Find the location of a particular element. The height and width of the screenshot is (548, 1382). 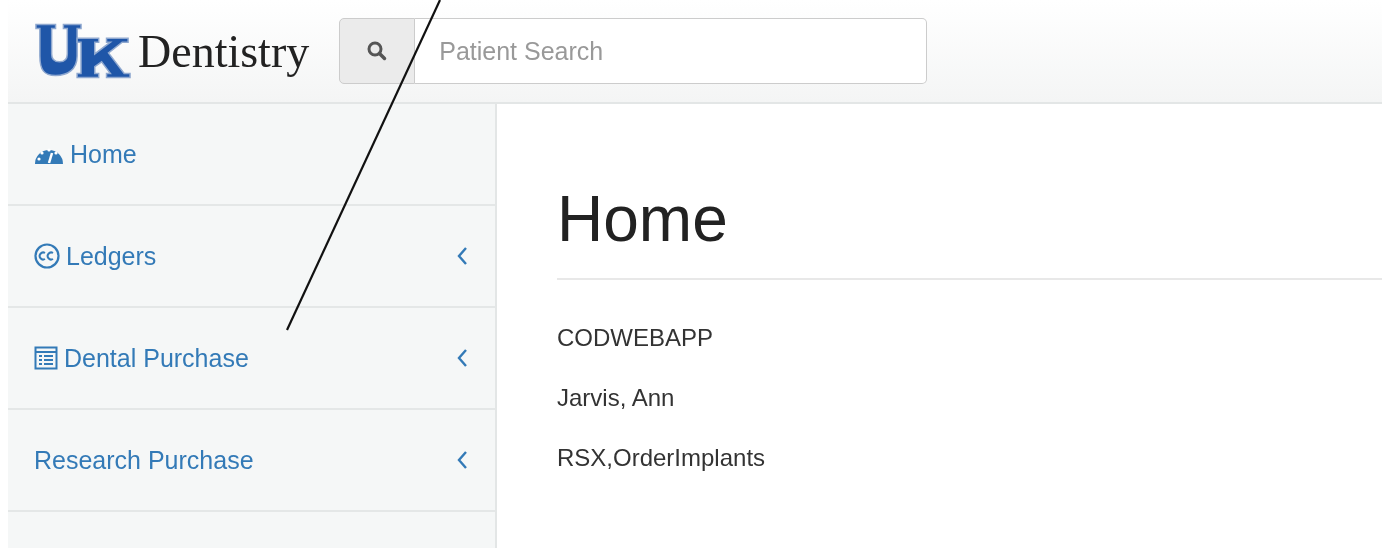

search-button is located at coordinates (377, 51).